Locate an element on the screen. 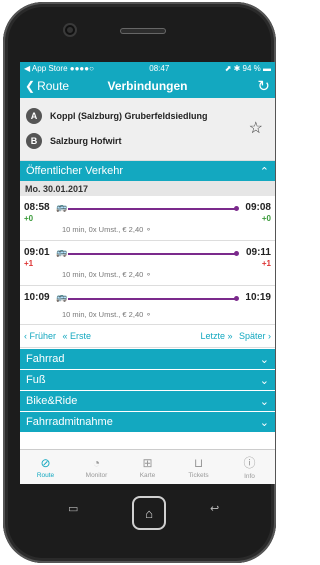  section-bike-ride: Bike&Ride ⌄ is located at coordinates (147, 401).